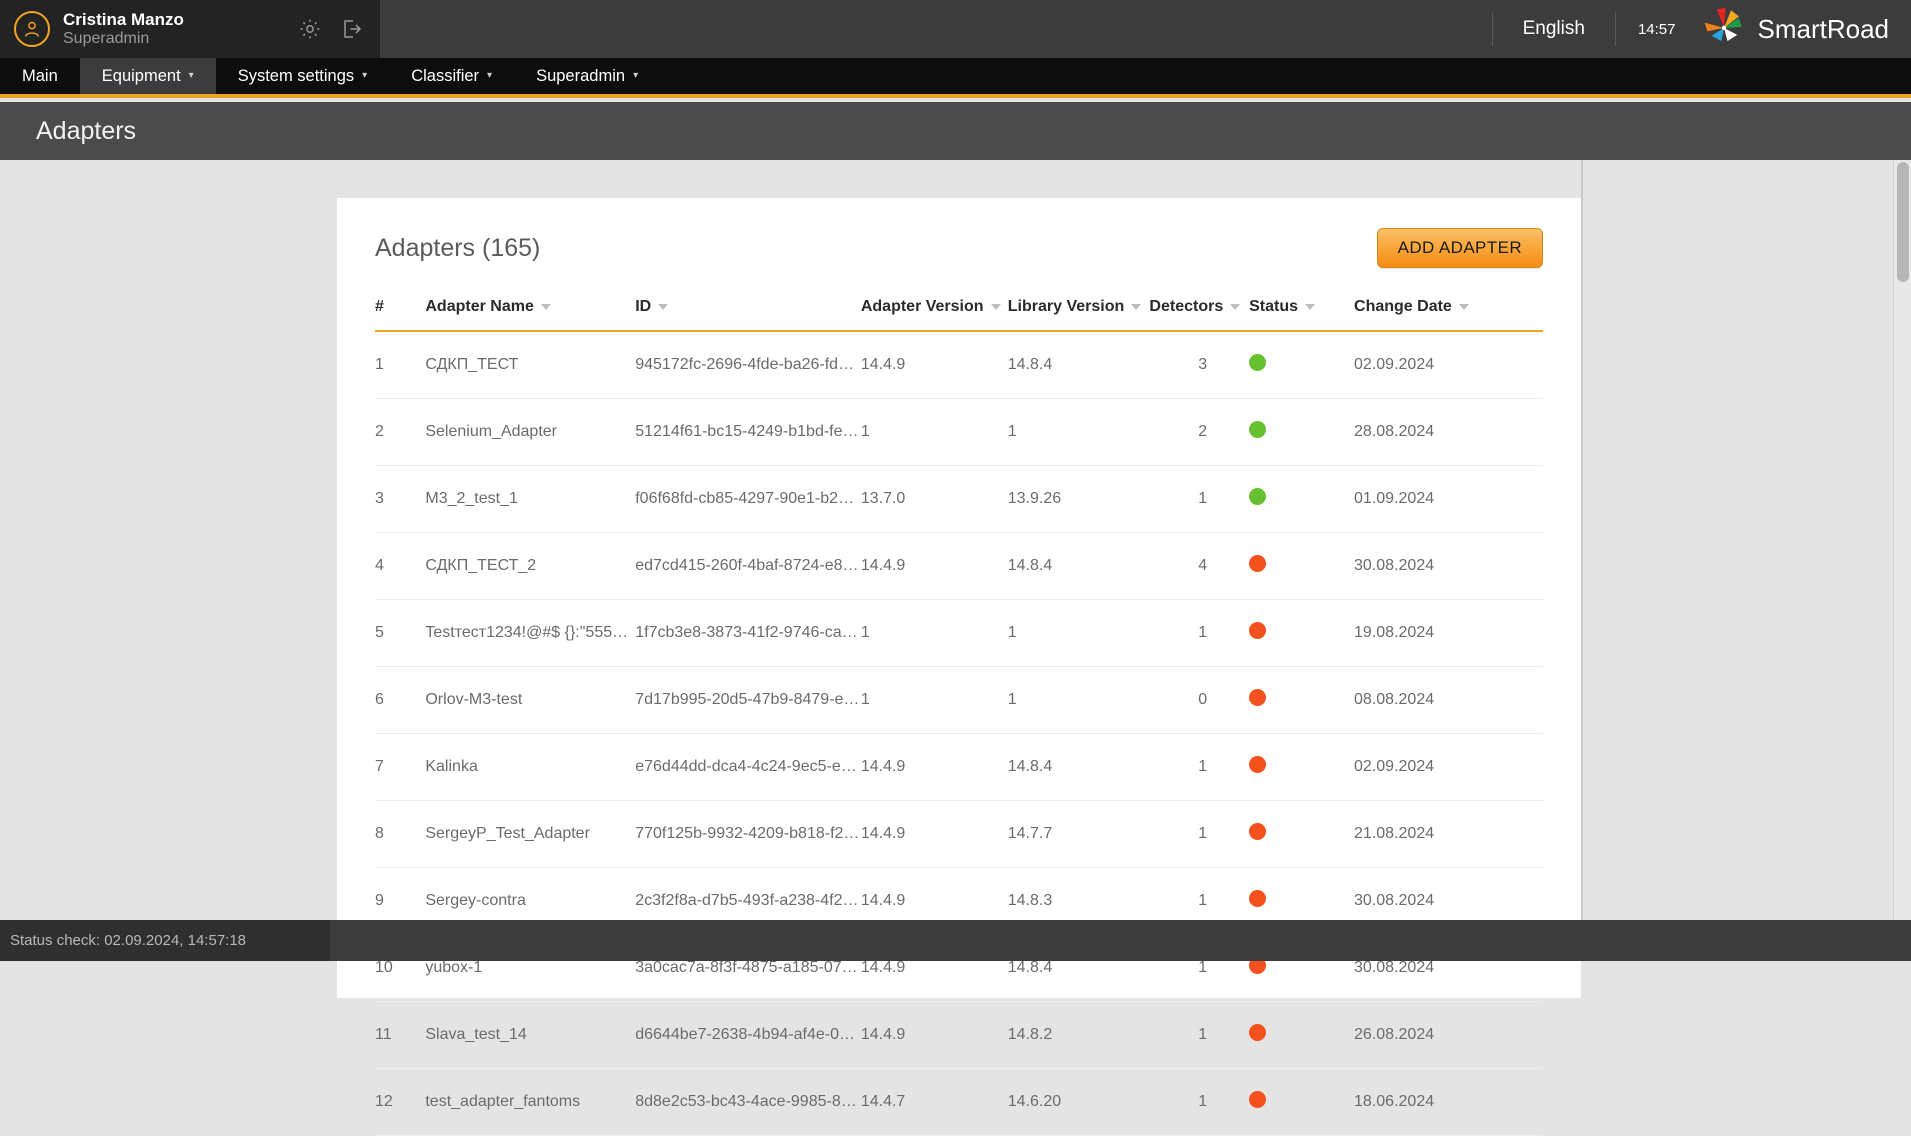 This screenshot has width=1911, height=1136. I want to click on user-role: Superadmin, so click(123, 39).